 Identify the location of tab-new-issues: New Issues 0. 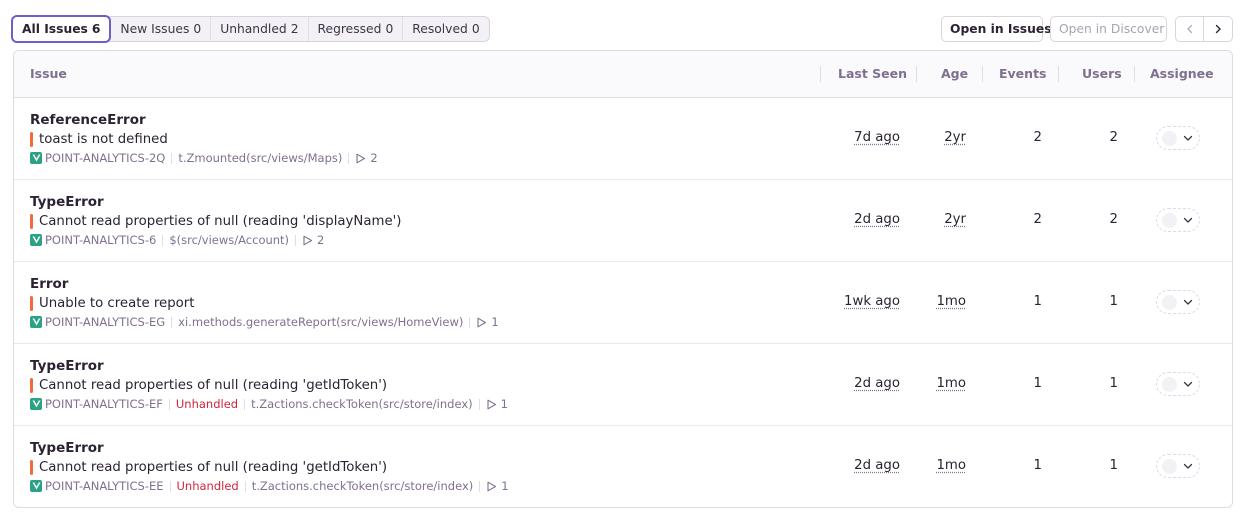
(161, 29).